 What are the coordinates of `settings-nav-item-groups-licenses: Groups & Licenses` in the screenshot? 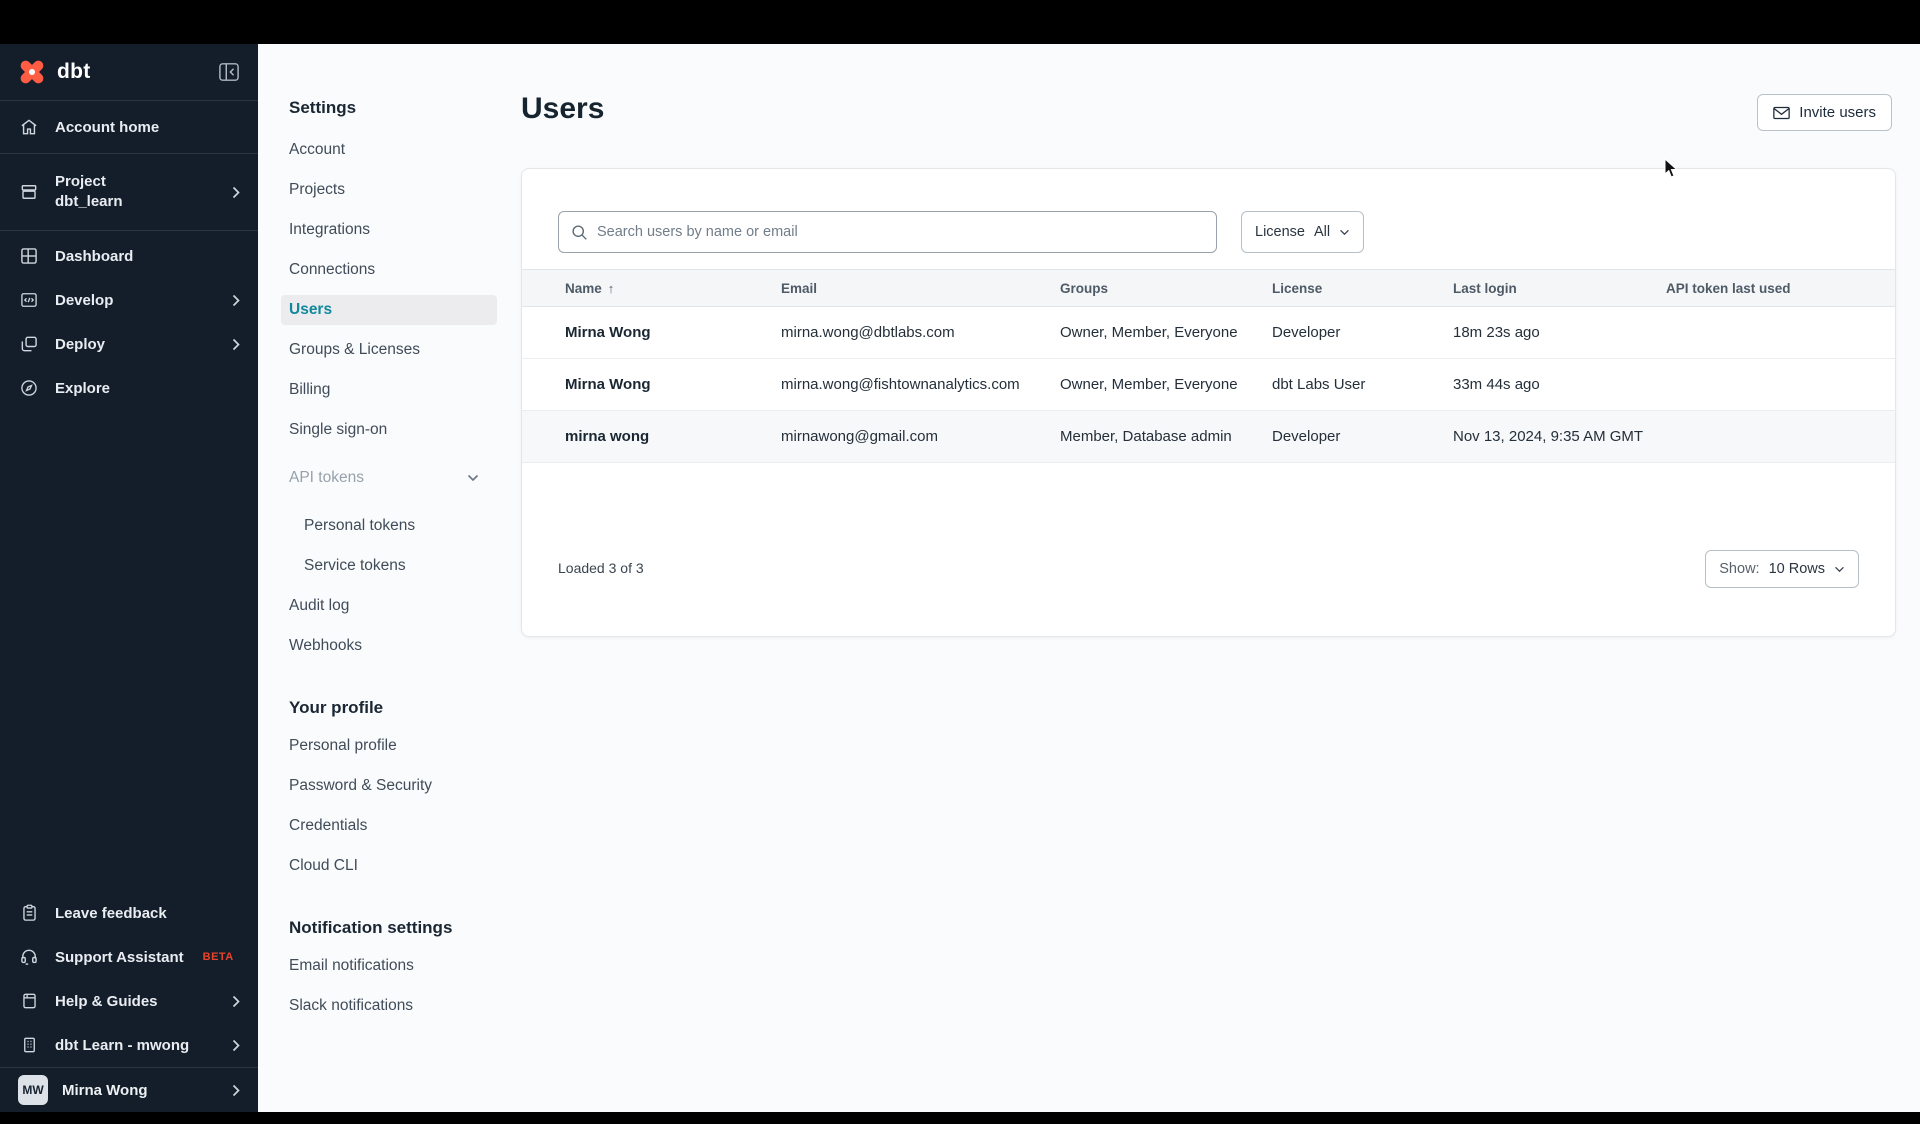 It's located at (393, 350).